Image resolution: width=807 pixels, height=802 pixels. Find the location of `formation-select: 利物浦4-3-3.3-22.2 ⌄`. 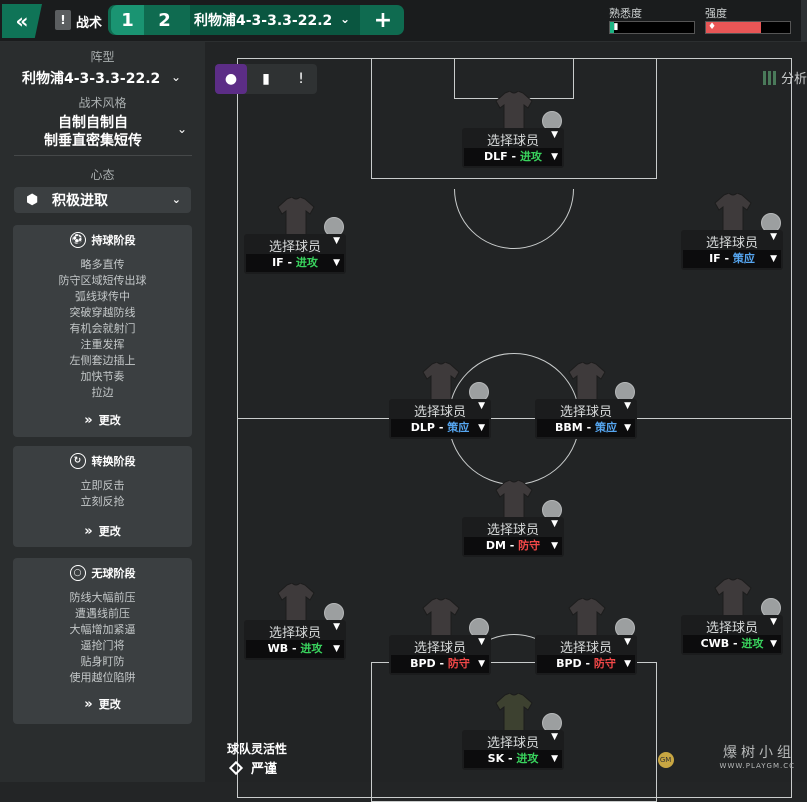

formation-select: 利物浦4-3-3.3-22.2 ⌄ is located at coordinates (275, 20).